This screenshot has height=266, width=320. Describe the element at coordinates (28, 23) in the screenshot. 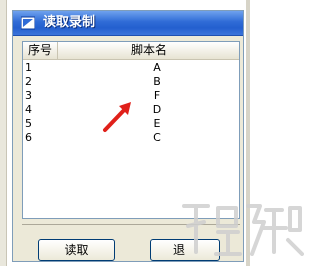

I see `window-app-icon` at that location.